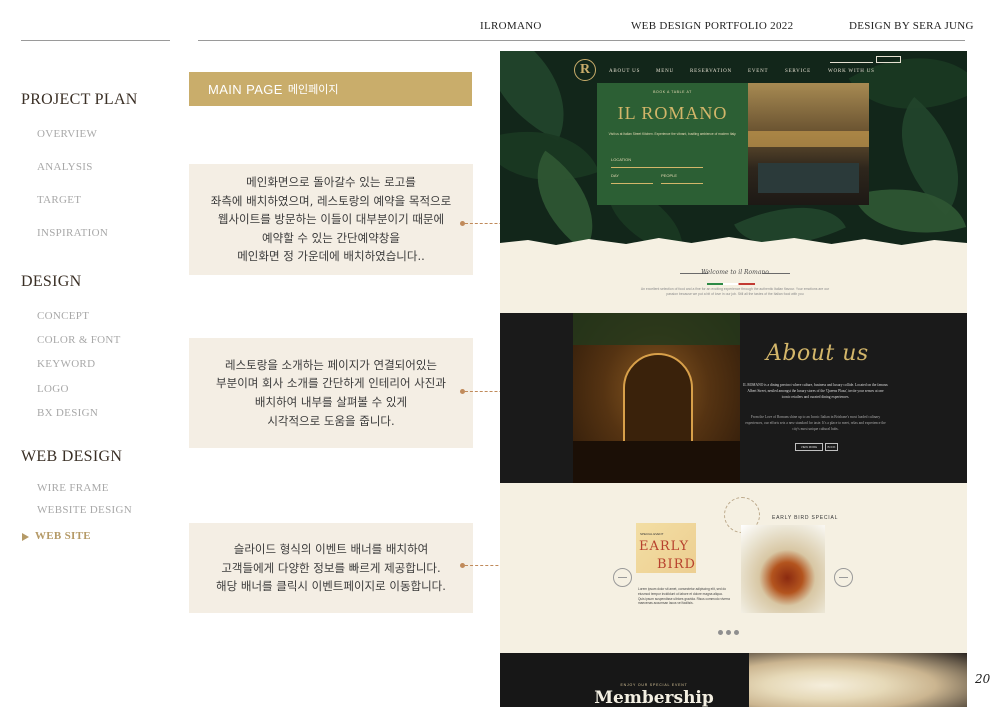 The width and height of the screenshot is (1000, 707). What do you see at coordinates (72, 233) in the screenshot?
I see `sidebar-item-inspiration: INSPIRATION` at bounding box center [72, 233].